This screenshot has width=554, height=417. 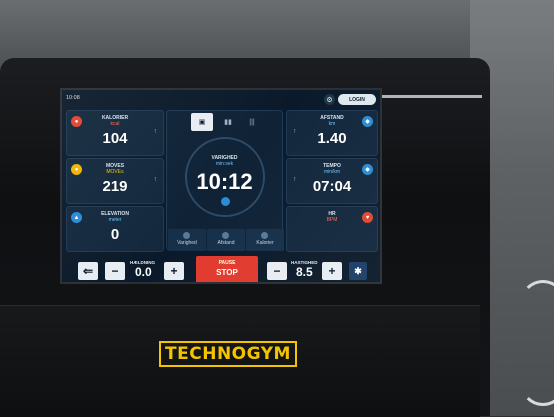 I want to click on light-reflection, so click(x=432, y=96).